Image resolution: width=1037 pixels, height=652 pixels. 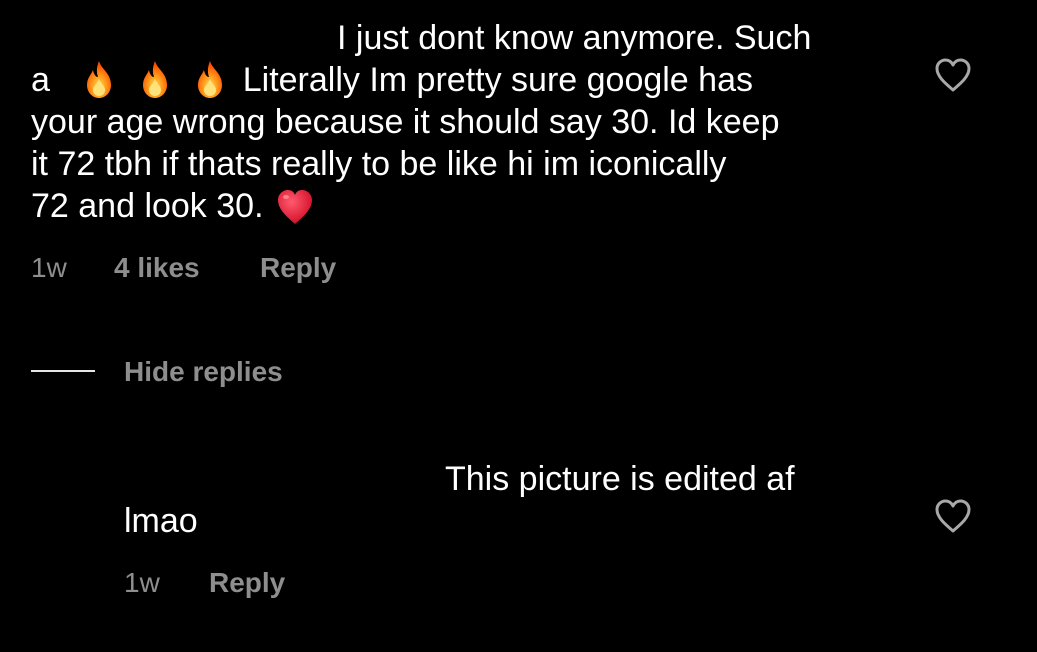 I want to click on comment-line-2-start: a, so click(x=40, y=80).